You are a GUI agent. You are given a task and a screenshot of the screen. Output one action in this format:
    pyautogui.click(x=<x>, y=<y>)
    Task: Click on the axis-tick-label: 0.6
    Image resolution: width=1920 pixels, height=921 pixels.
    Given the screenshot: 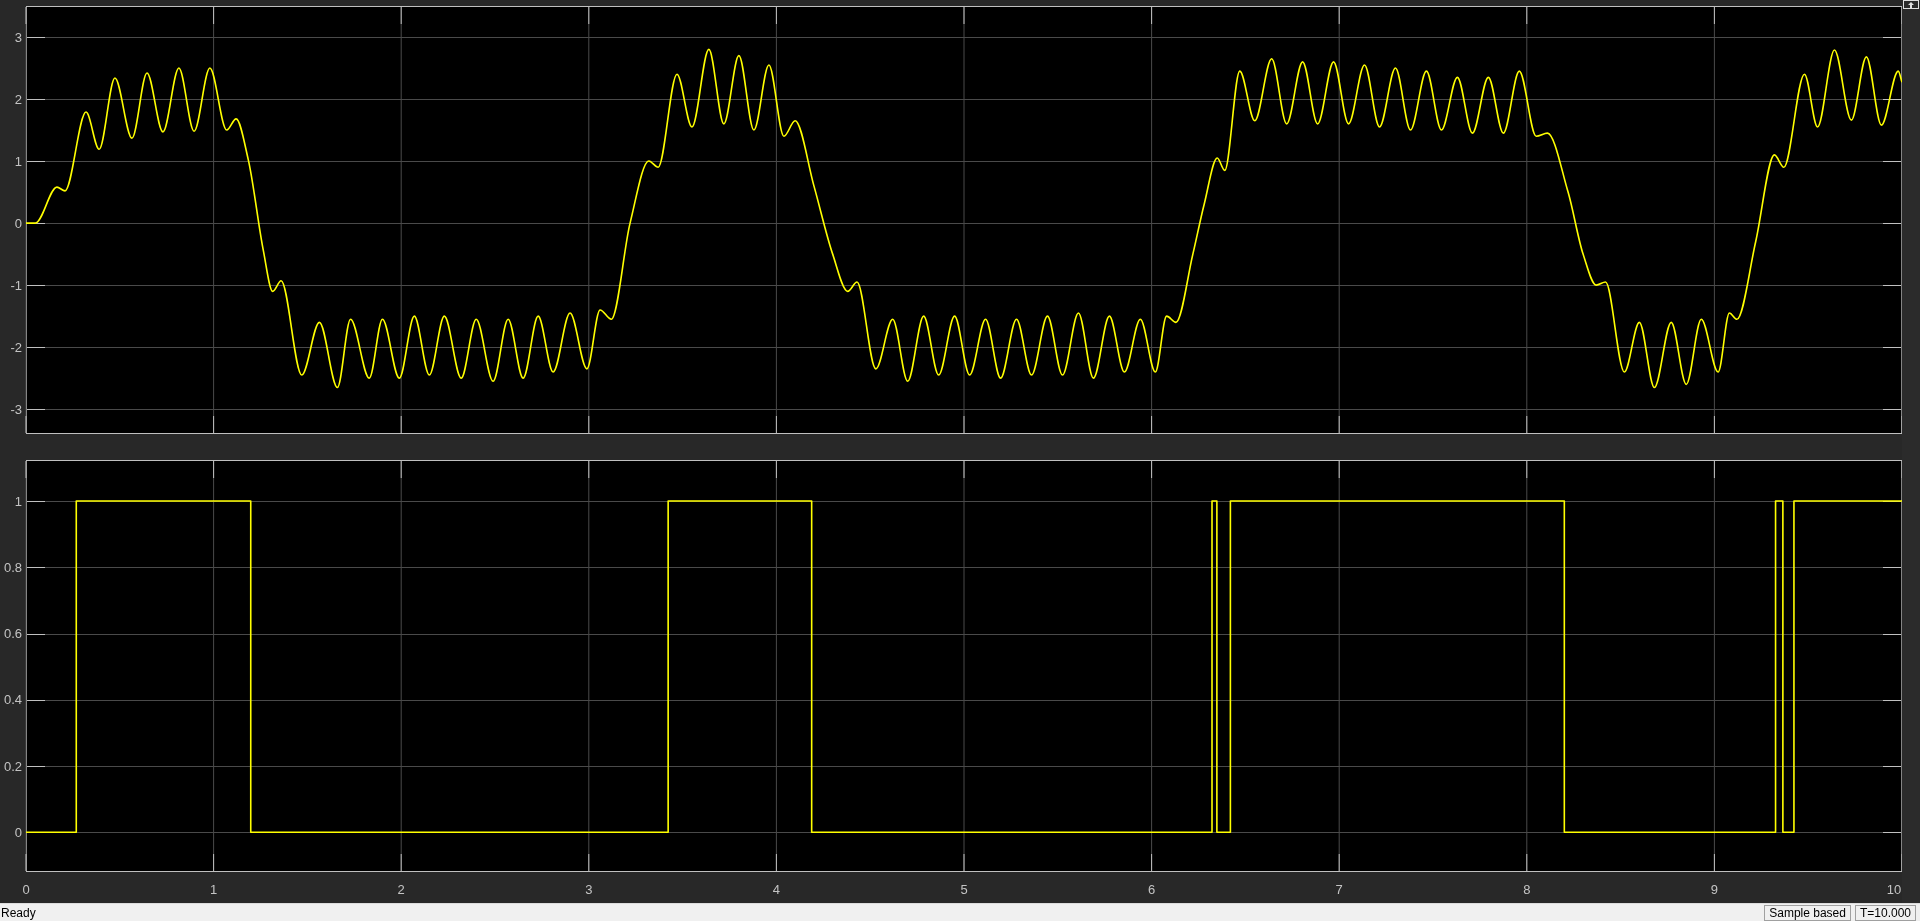 What is the action you would take?
    pyautogui.click(x=12, y=634)
    